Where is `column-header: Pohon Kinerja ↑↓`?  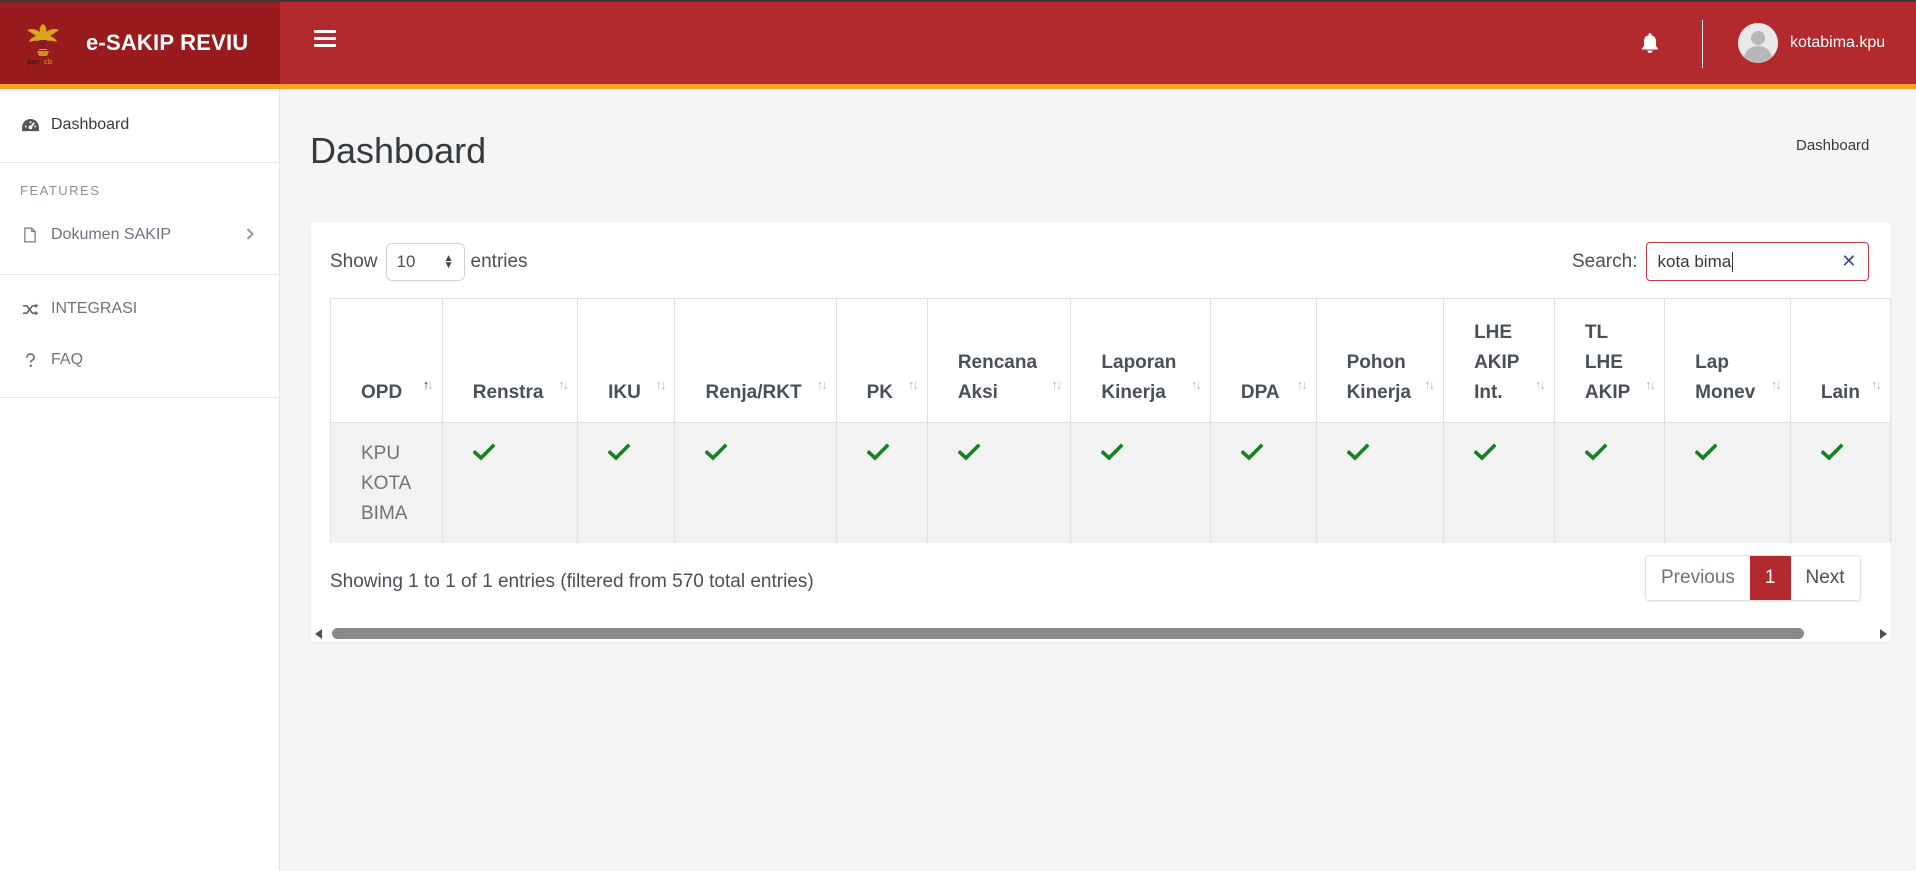
column-header: Pohon Kinerja ↑↓ is located at coordinates (1380, 360).